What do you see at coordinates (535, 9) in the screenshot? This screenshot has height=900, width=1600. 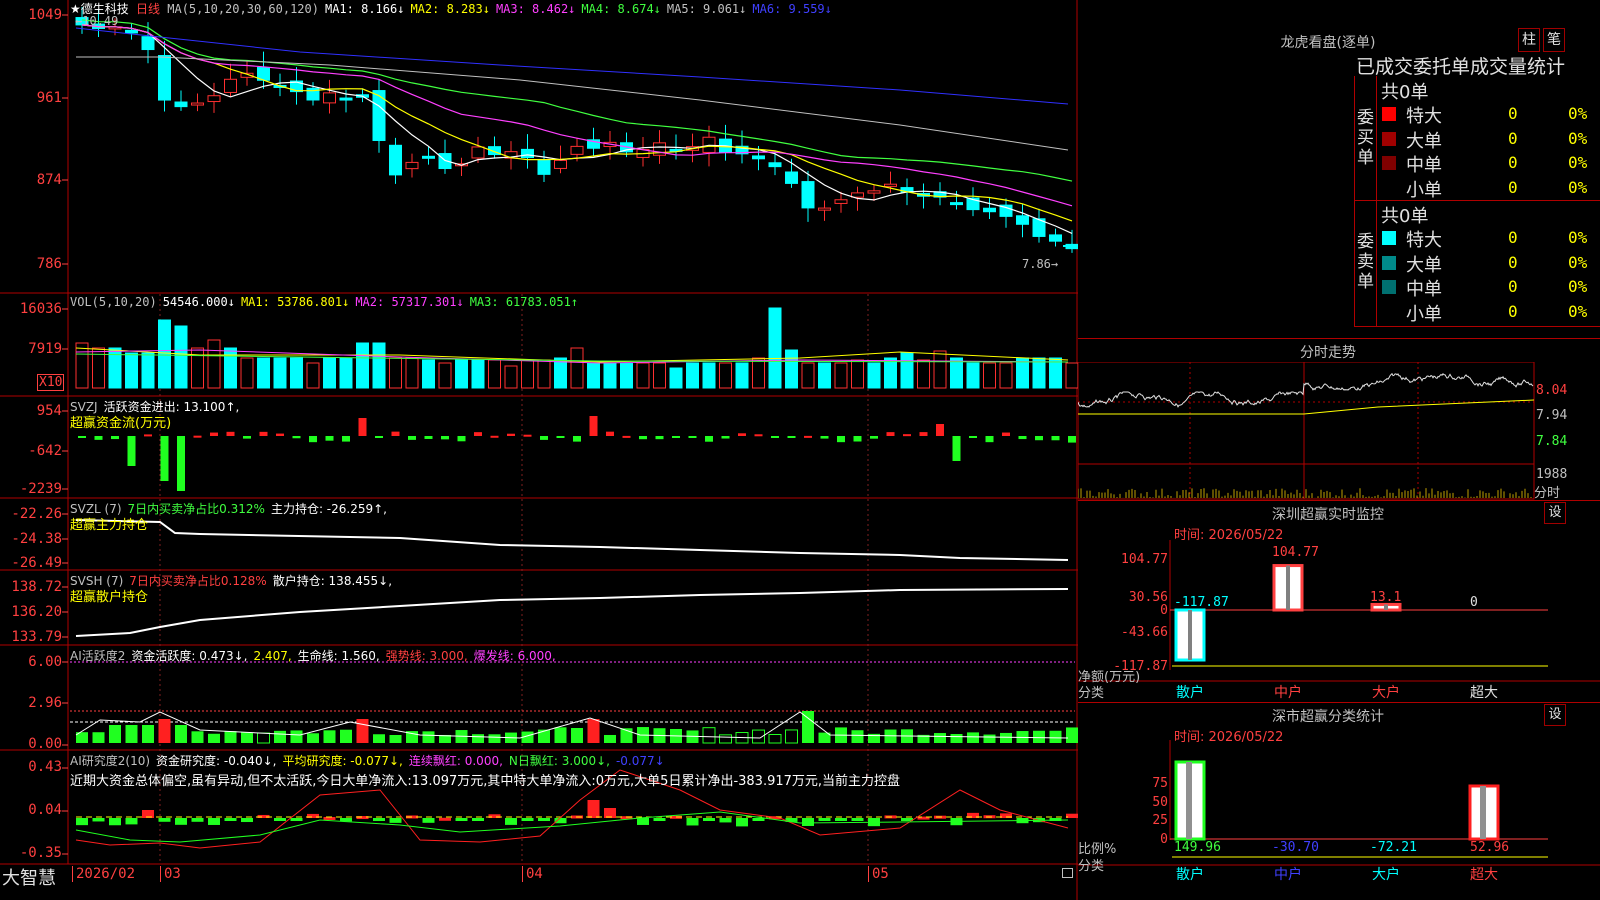 I see `indicator-value: MA3: 8.462↓` at bounding box center [535, 9].